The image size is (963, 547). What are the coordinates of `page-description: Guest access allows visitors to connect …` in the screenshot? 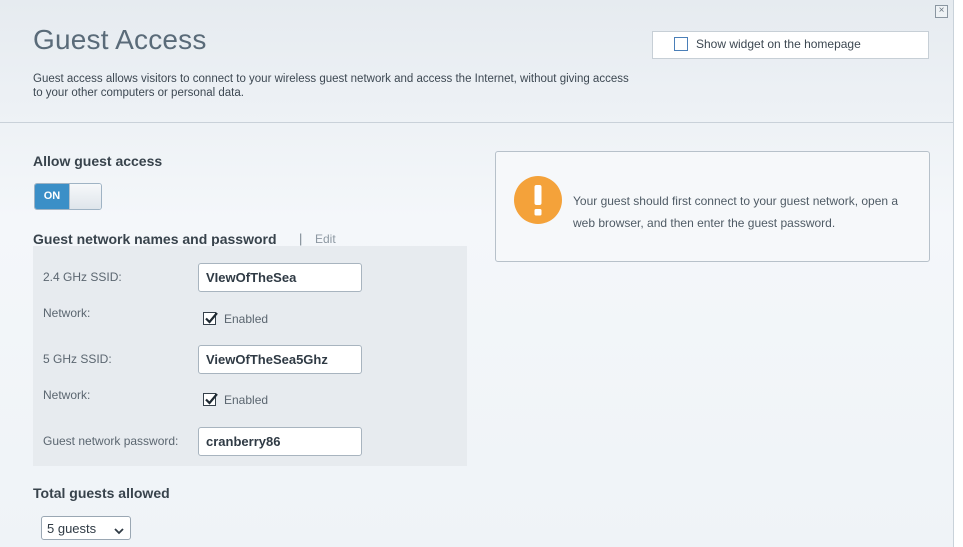 It's located at (331, 86).